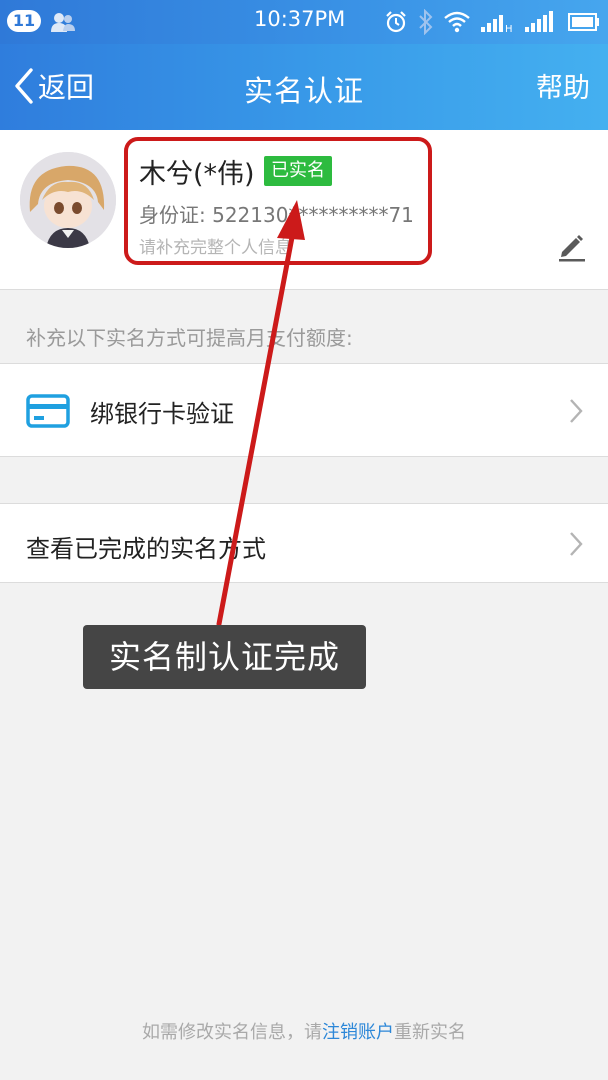 Image resolution: width=608 pixels, height=1080 pixels. What do you see at coordinates (278, 201) in the screenshot?
I see `annotation-highlight-box` at bounding box center [278, 201].